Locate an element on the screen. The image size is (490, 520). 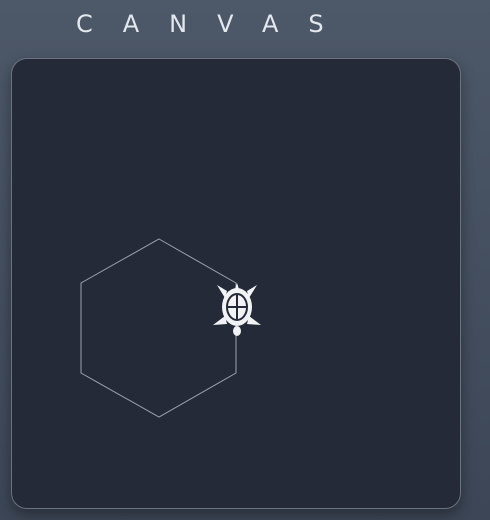
turtle-icon is located at coordinates (237, 309).